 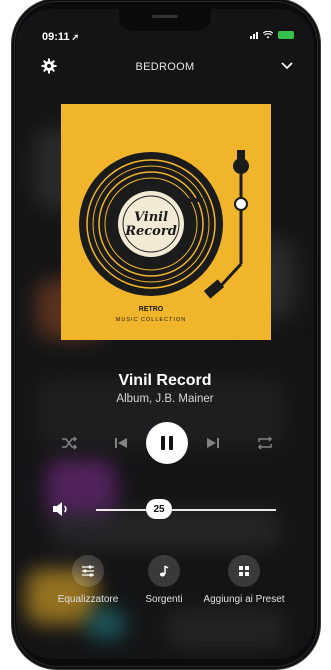 I want to click on volume-control: 25, so click(x=165, y=512).